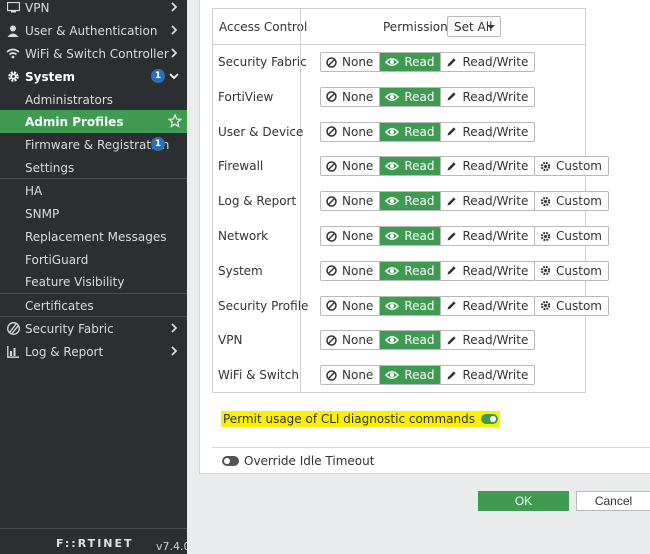  I want to click on access-control-name: Log & Report, so click(257, 201).